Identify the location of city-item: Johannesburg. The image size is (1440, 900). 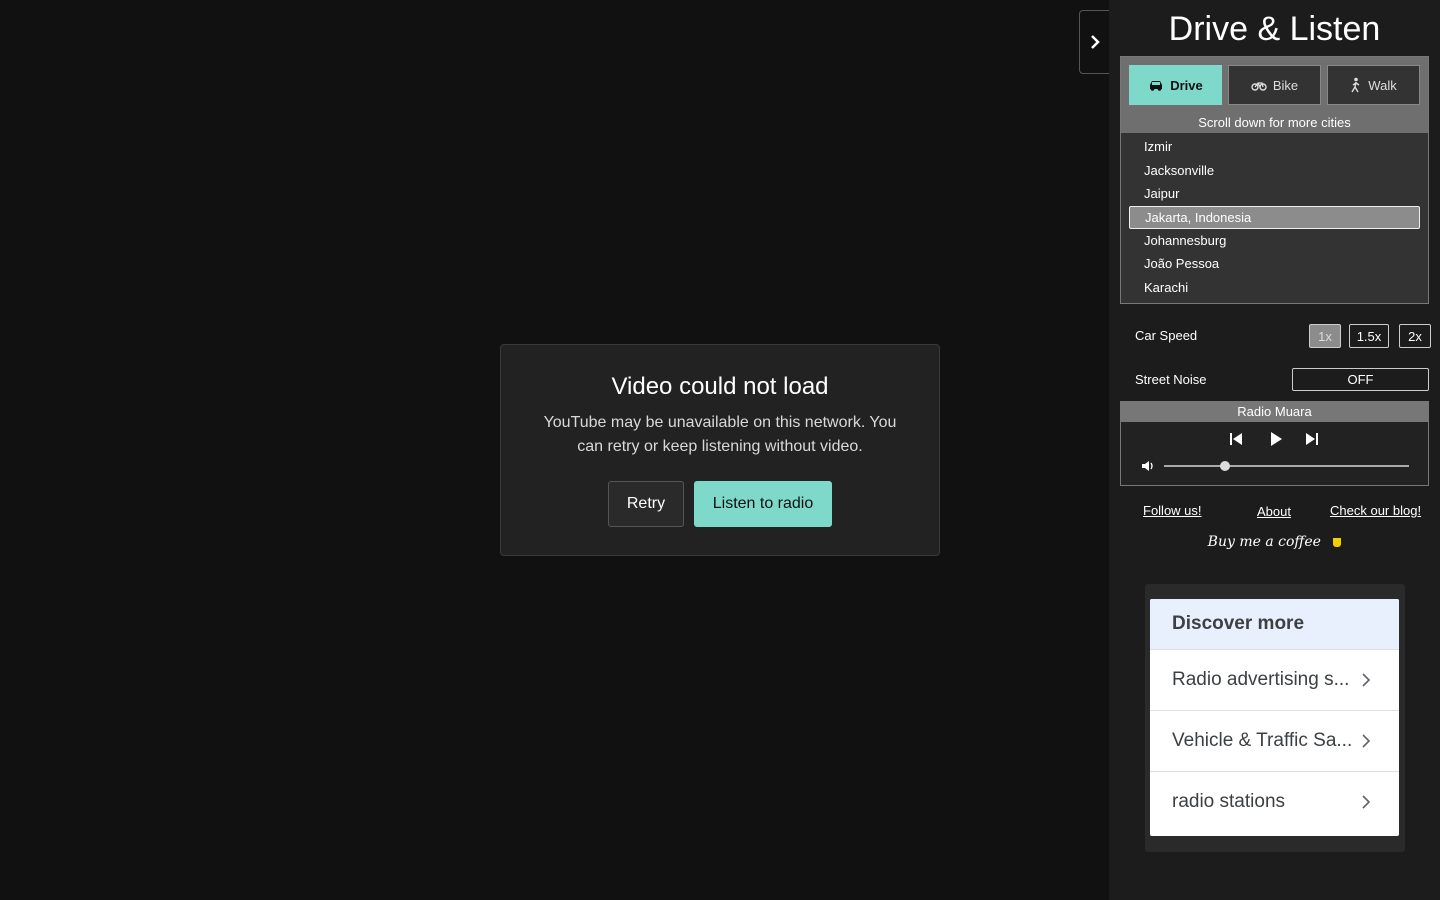
(1274, 241).